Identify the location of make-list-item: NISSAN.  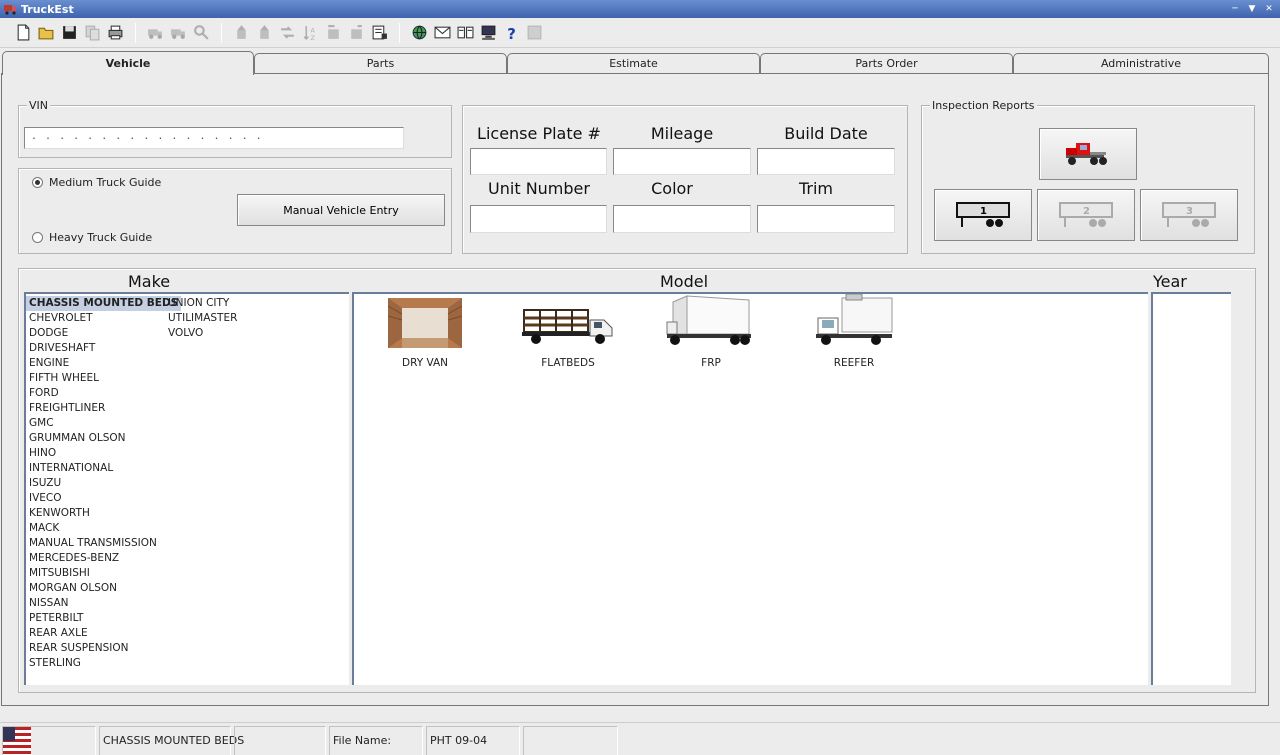
(103, 603).